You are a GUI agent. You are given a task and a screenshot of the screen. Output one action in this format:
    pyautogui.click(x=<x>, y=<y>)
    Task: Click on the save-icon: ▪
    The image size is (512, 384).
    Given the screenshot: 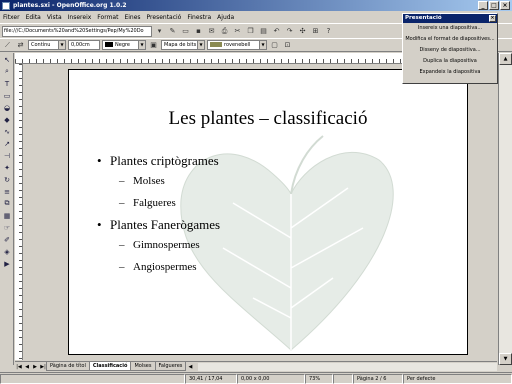 What is the action you would take?
    pyautogui.click(x=198, y=31)
    